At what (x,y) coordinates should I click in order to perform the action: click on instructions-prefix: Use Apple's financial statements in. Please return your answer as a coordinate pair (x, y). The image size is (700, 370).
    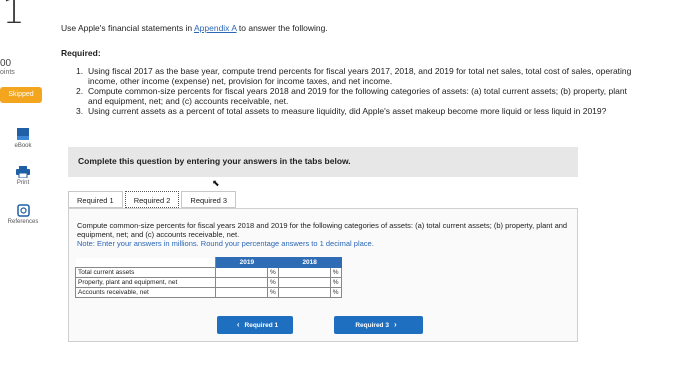
    Looking at the image, I should click on (127, 28).